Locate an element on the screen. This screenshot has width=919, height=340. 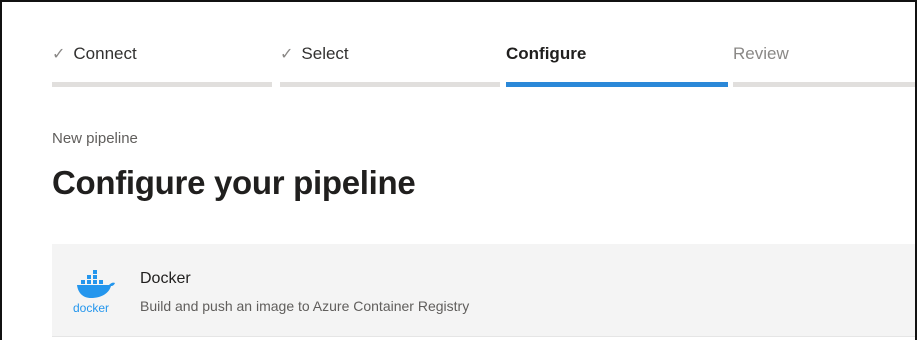
step-configure-bar is located at coordinates (617, 84).